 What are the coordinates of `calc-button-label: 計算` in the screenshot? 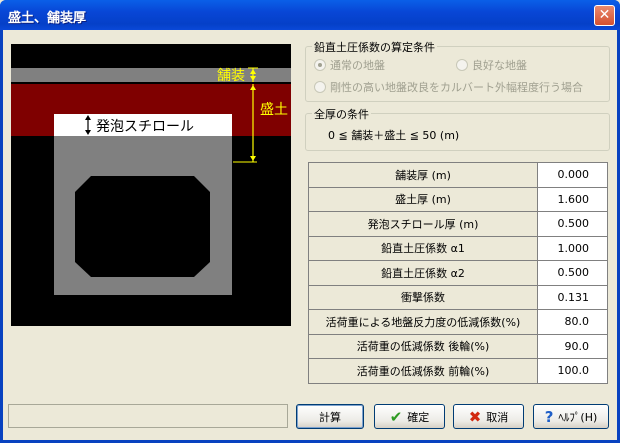 It's located at (330, 417).